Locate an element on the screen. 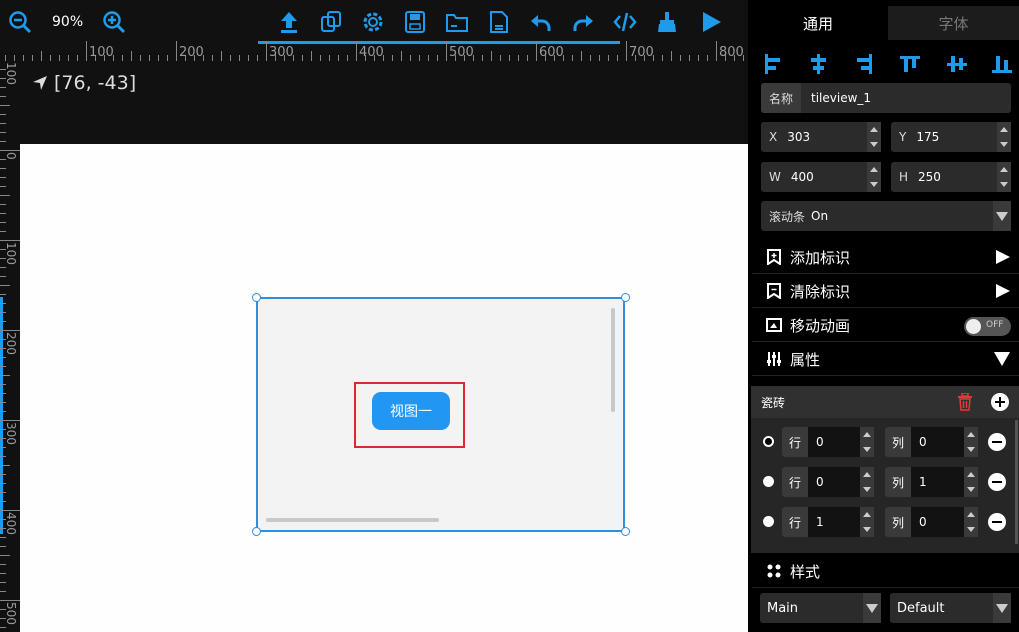 The width and height of the screenshot is (1019, 632). align-right-icon is located at coordinates (863, 64).